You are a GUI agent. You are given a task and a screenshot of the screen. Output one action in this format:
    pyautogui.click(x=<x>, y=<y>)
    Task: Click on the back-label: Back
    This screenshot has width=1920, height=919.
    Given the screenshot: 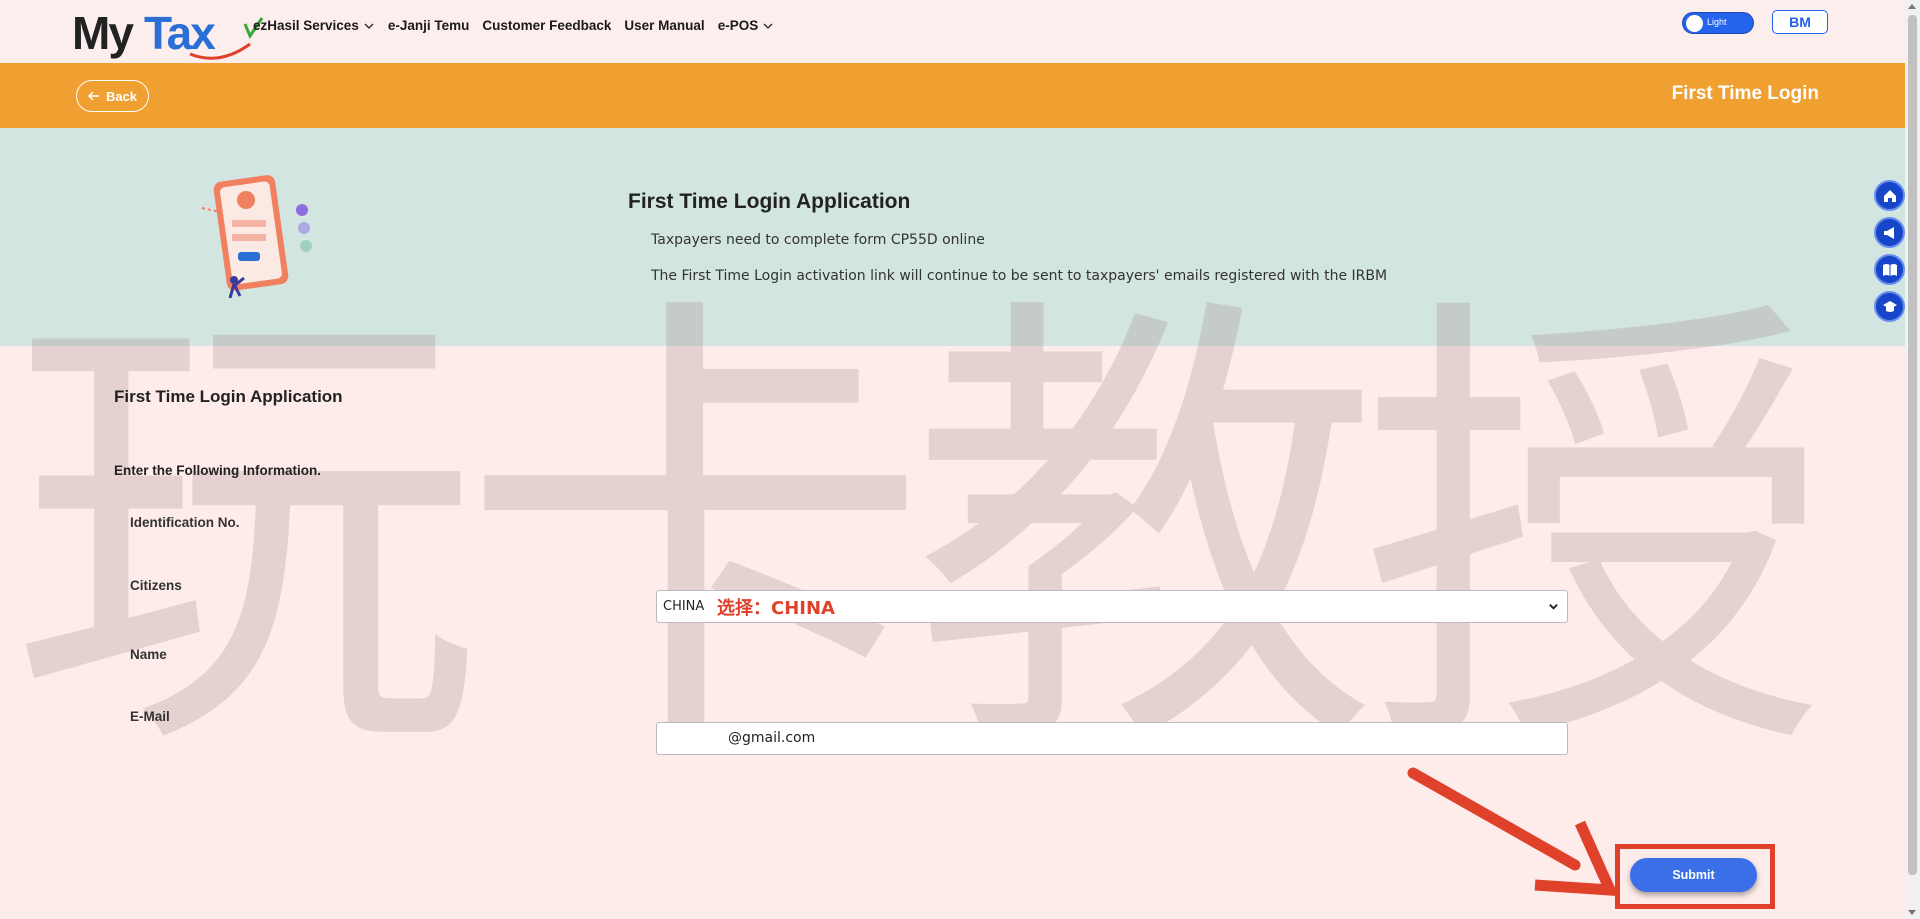 What is the action you would take?
    pyautogui.click(x=121, y=96)
    